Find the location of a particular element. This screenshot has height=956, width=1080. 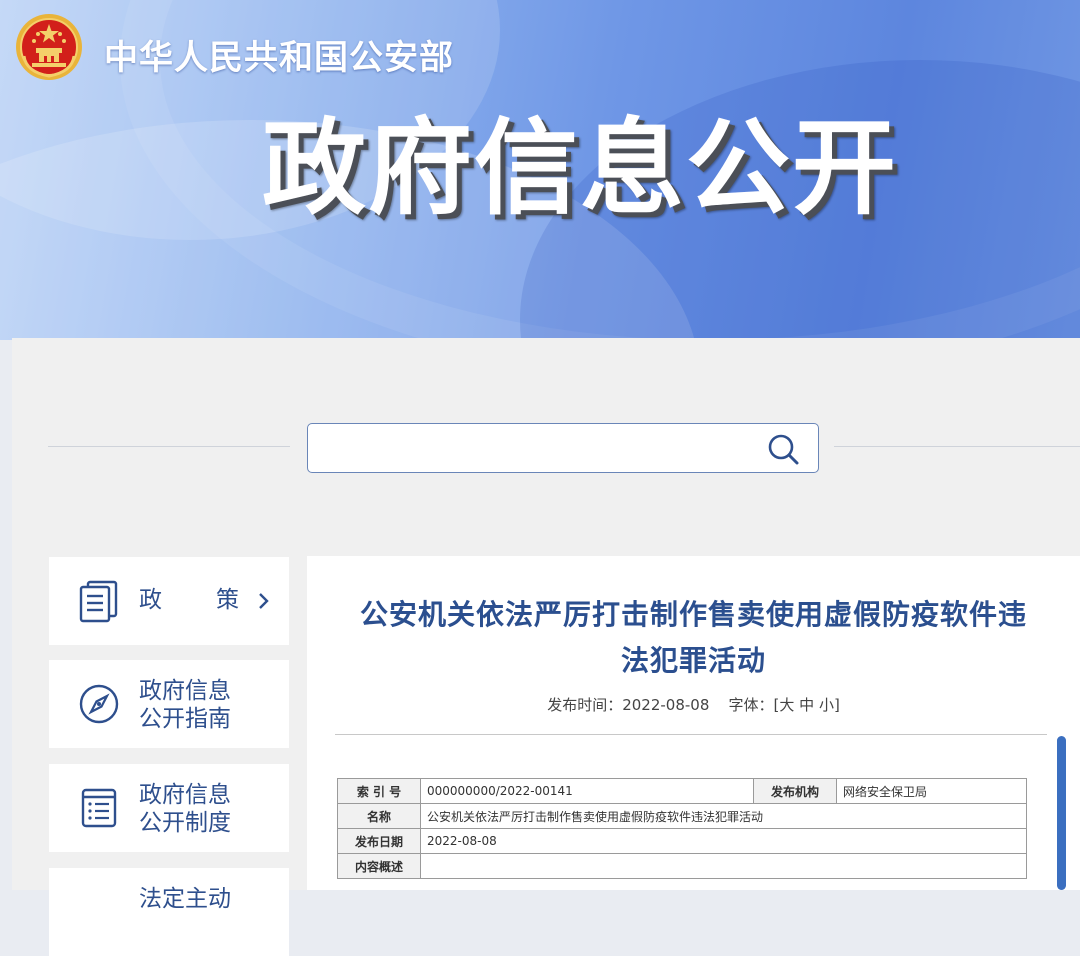

nav-item-label: 政府信息 公开制度 is located at coordinates (199, 809).